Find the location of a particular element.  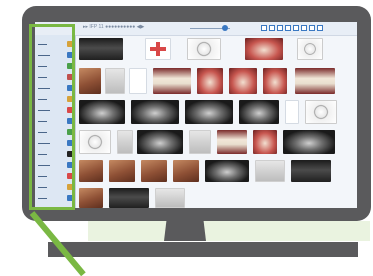

monitor-stand-neck is located at coordinates (185, 230).